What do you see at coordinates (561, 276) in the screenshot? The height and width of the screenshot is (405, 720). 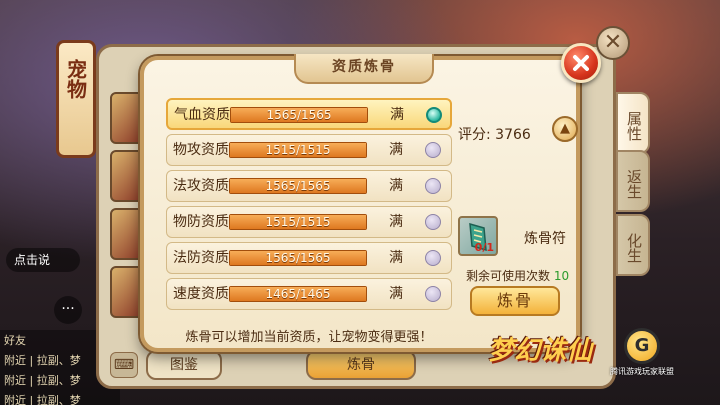 I see `remaining-uses-value: 10` at bounding box center [561, 276].